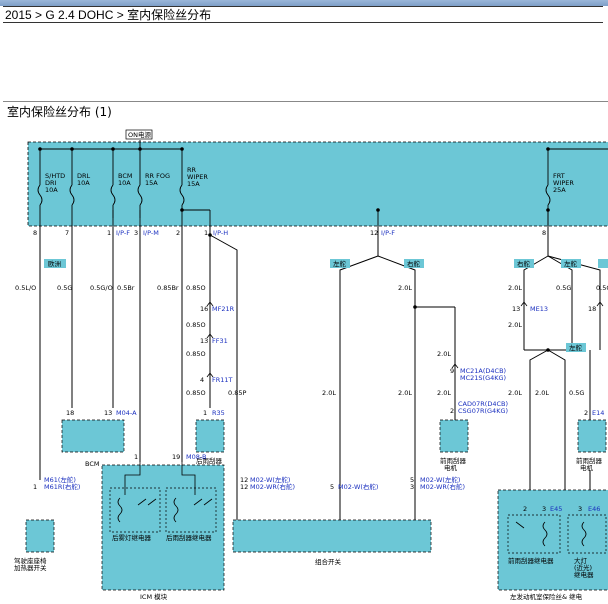 The height and width of the screenshot is (604, 608). What do you see at coordinates (328, 561) in the screenshot?
I see `svg-text: 组合开关` at bounding box center [328, 561].